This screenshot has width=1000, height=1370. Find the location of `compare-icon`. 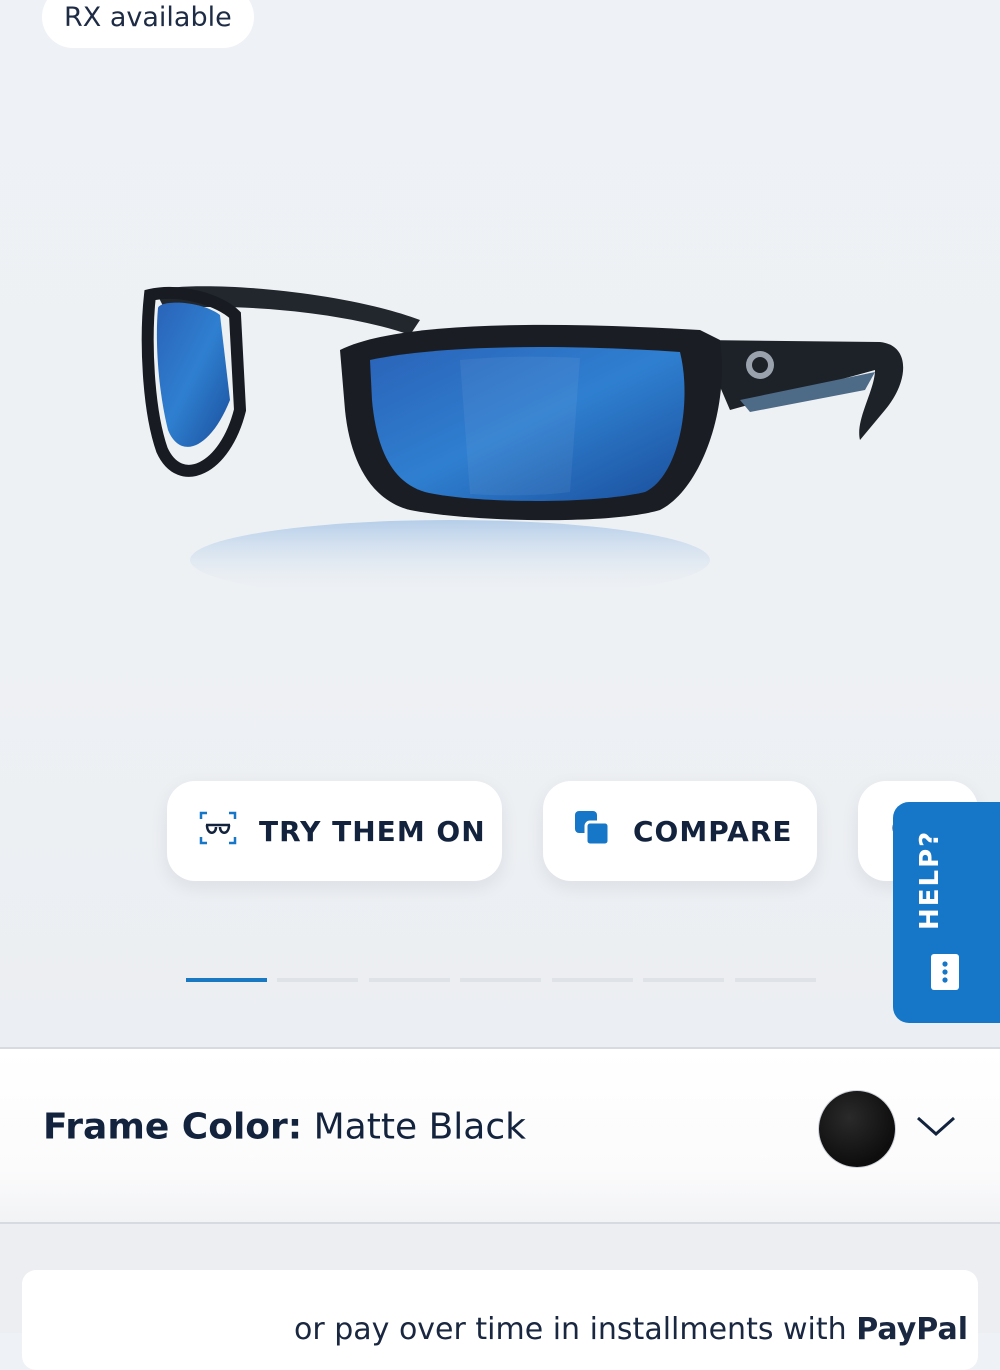

compare-icon is located at coordinates (592, 831).